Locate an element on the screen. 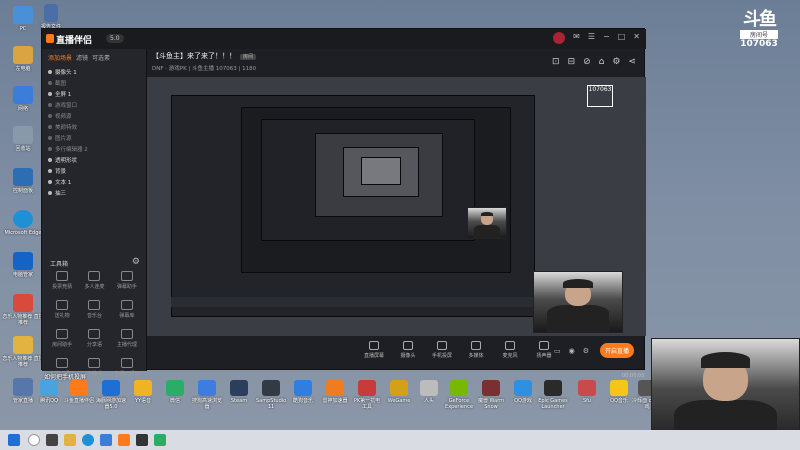 Image resolution: width=800 pixels, height=450 pixels. go-live-button: 开启直播 is located at coordinates (617, 350).